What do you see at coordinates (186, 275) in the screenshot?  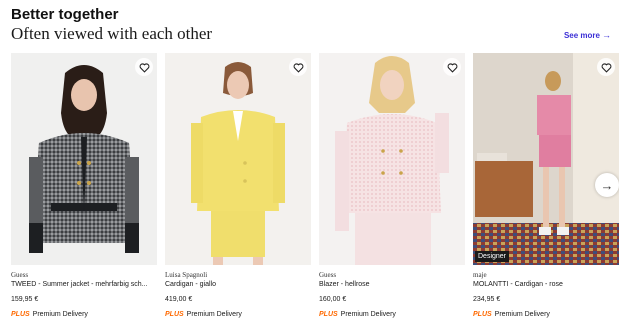 I see `product-brand: Luisa Spagnoli` at bounding box center [186, 275].